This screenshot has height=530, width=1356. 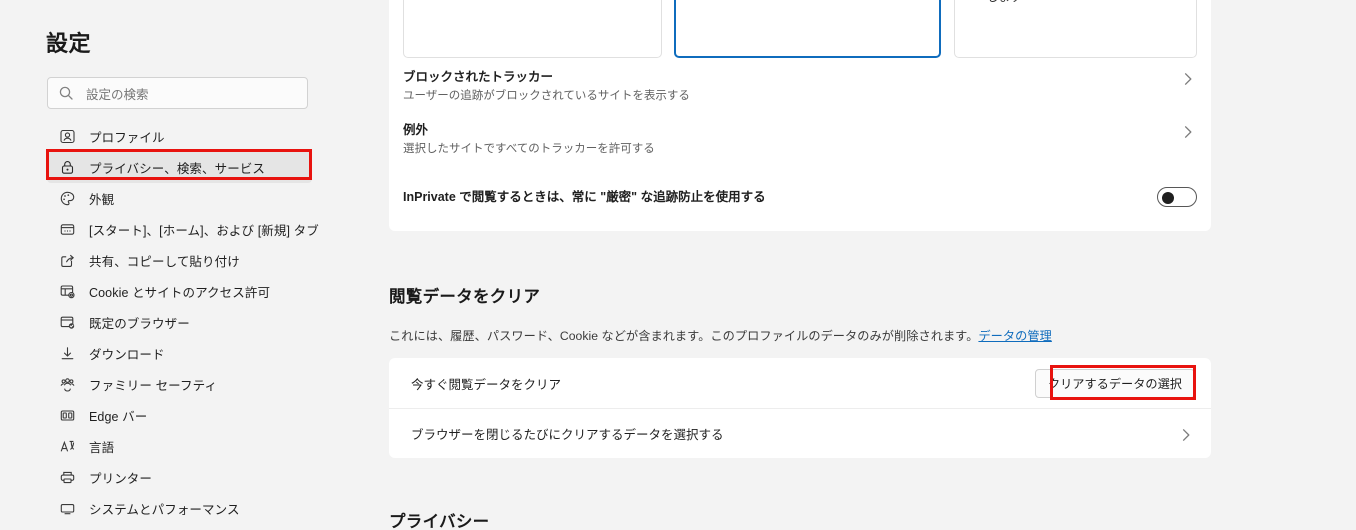 I want to click on share-icon, so click(x=67, y=260).